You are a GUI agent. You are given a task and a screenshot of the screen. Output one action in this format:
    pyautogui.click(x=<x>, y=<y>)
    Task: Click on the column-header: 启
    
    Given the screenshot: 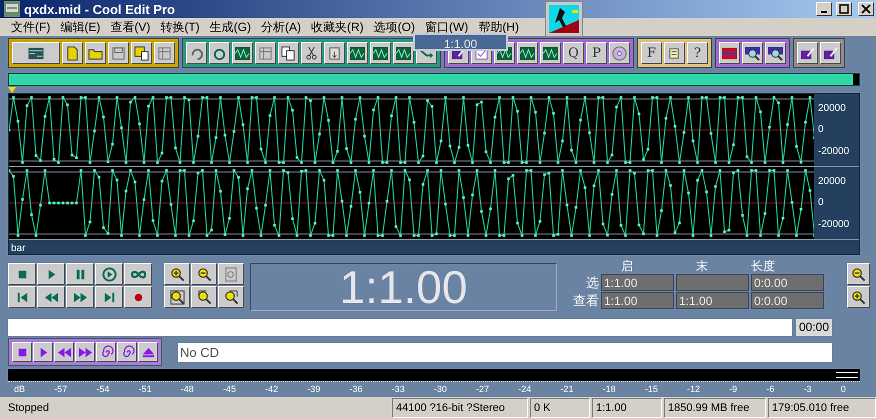 What is the action you would take?
    pyautogui.click(x=627, y=266)
    